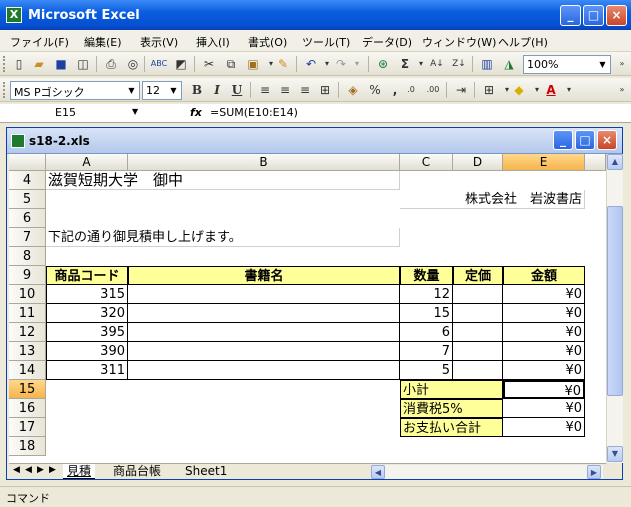 The height and width of the screenshot is (507, 631). What do you see at coordinates (489, 90) in the screenshot?
I see `borders-icon: ⊞` at bounding box center [489, 90].